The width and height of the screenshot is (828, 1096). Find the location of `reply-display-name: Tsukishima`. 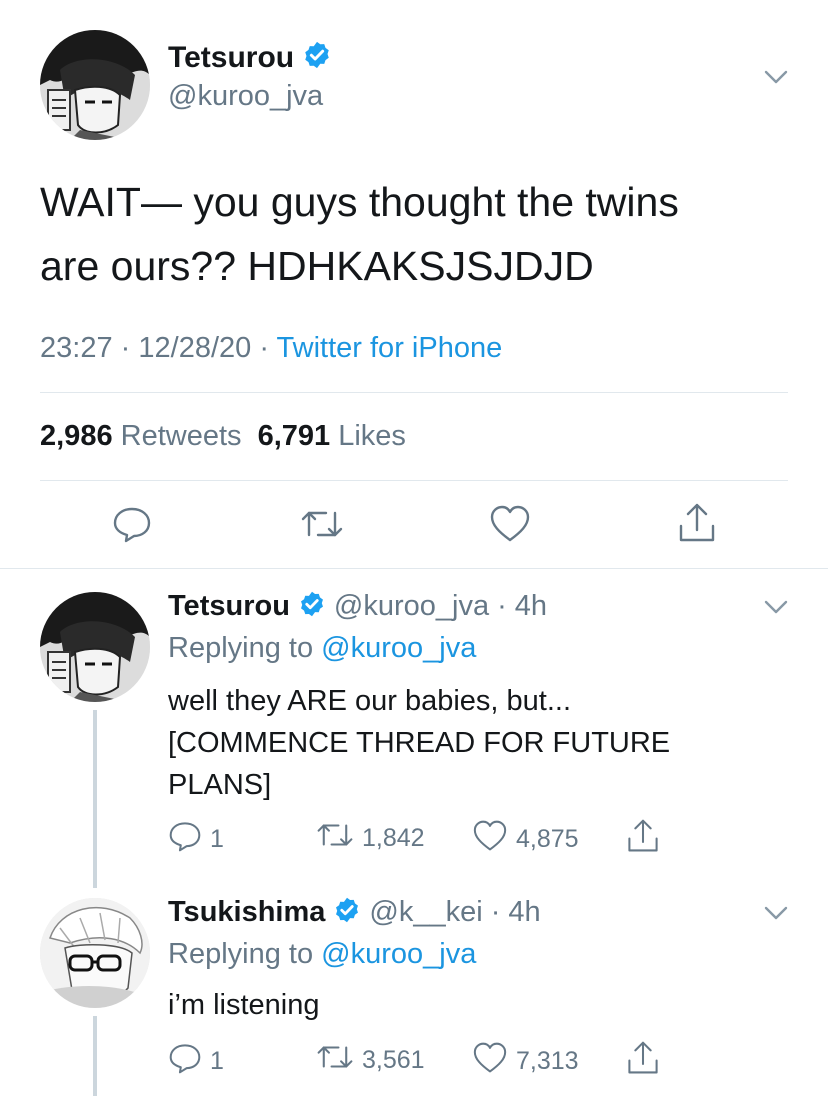

reply-display-name: Tsukishima is located at coordinates (246, 912).